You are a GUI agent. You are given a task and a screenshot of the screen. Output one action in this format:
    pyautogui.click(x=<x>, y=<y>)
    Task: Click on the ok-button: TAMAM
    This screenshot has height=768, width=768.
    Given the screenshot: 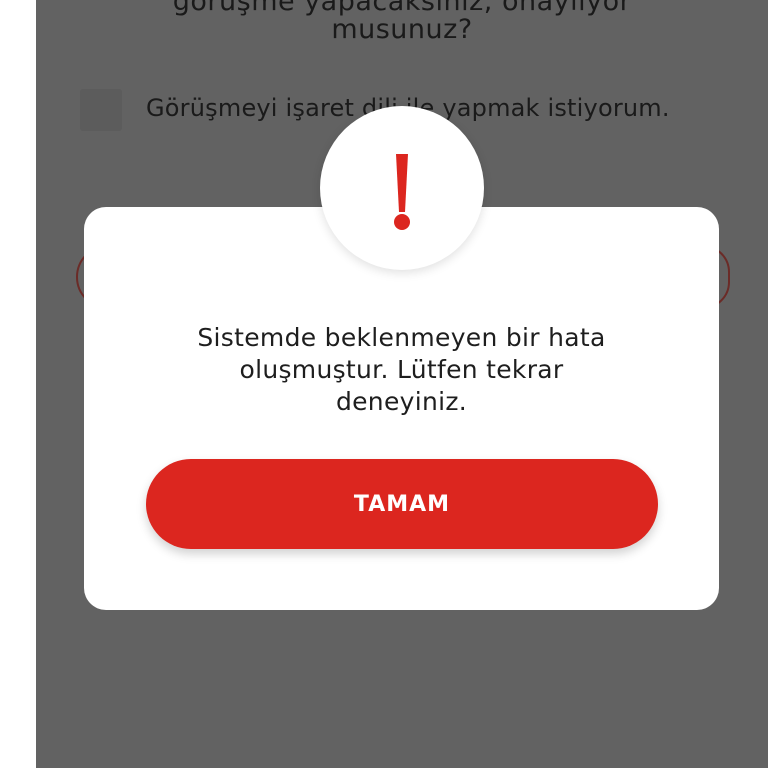 What is the action you would take?
    pyautogui.click(x=402, y=504)
    